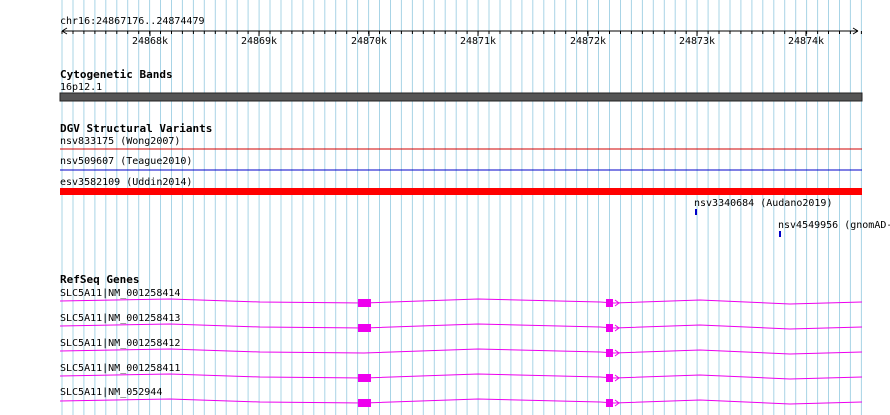 This screenshot has height=415, width=890. What do you see at coordinates (461, 85) in the screenshot?
I see `cytoband-track: Cytogenetic Bands 16p12.1` at bounding box center [461, 85].